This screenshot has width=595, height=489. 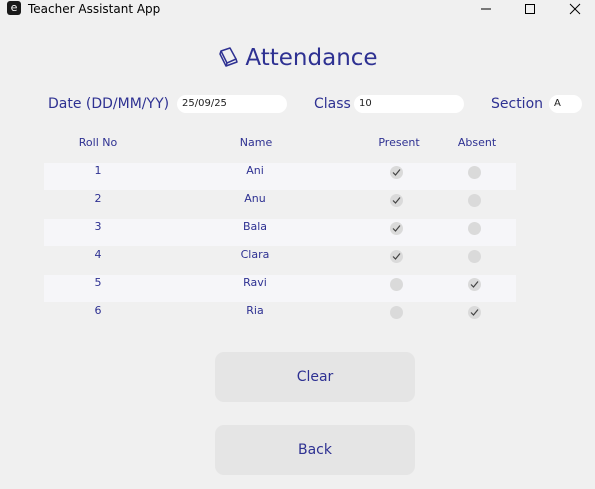 What do you see at coordinates (256, 142) in the screenshot?
I see `name-header: Name` at bounding box center [256, 142].